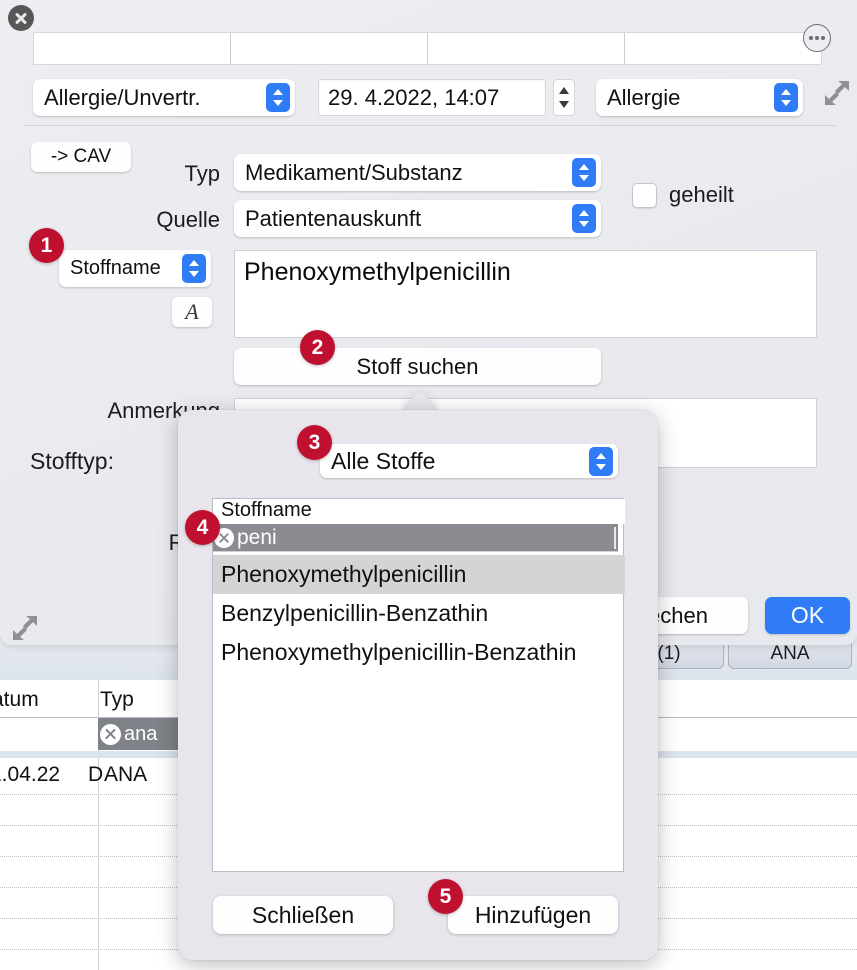 The image size is (857, 970). I want to click on list-item: Benzylpenicillin-Benzathin, so click(419, 613).